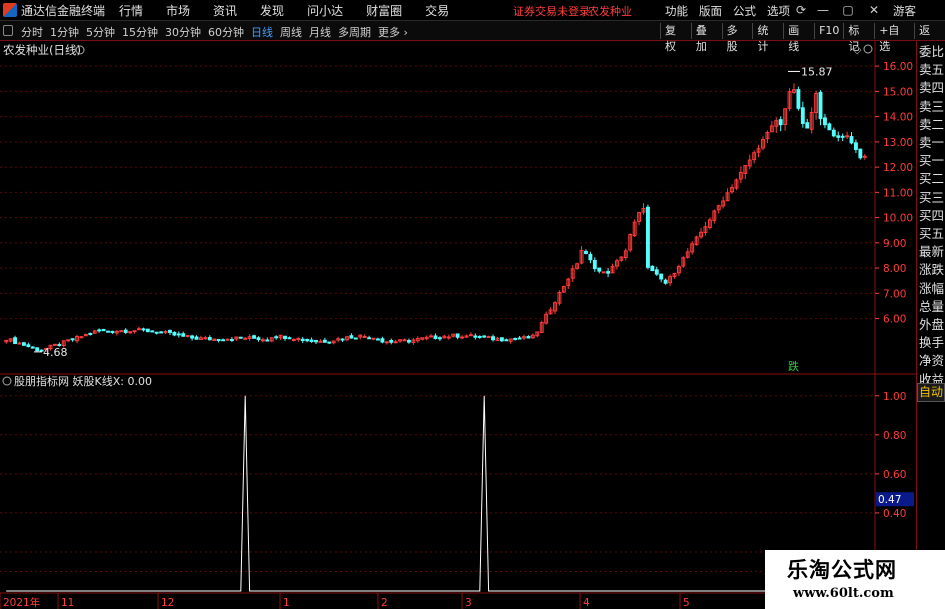 Image resolution: width=945 pixels, height=609 pixels. What do you see at coordinates (32, 32) in the screenshot?
I see `period-tab-0: 分时` at bounding box center [32, 32].